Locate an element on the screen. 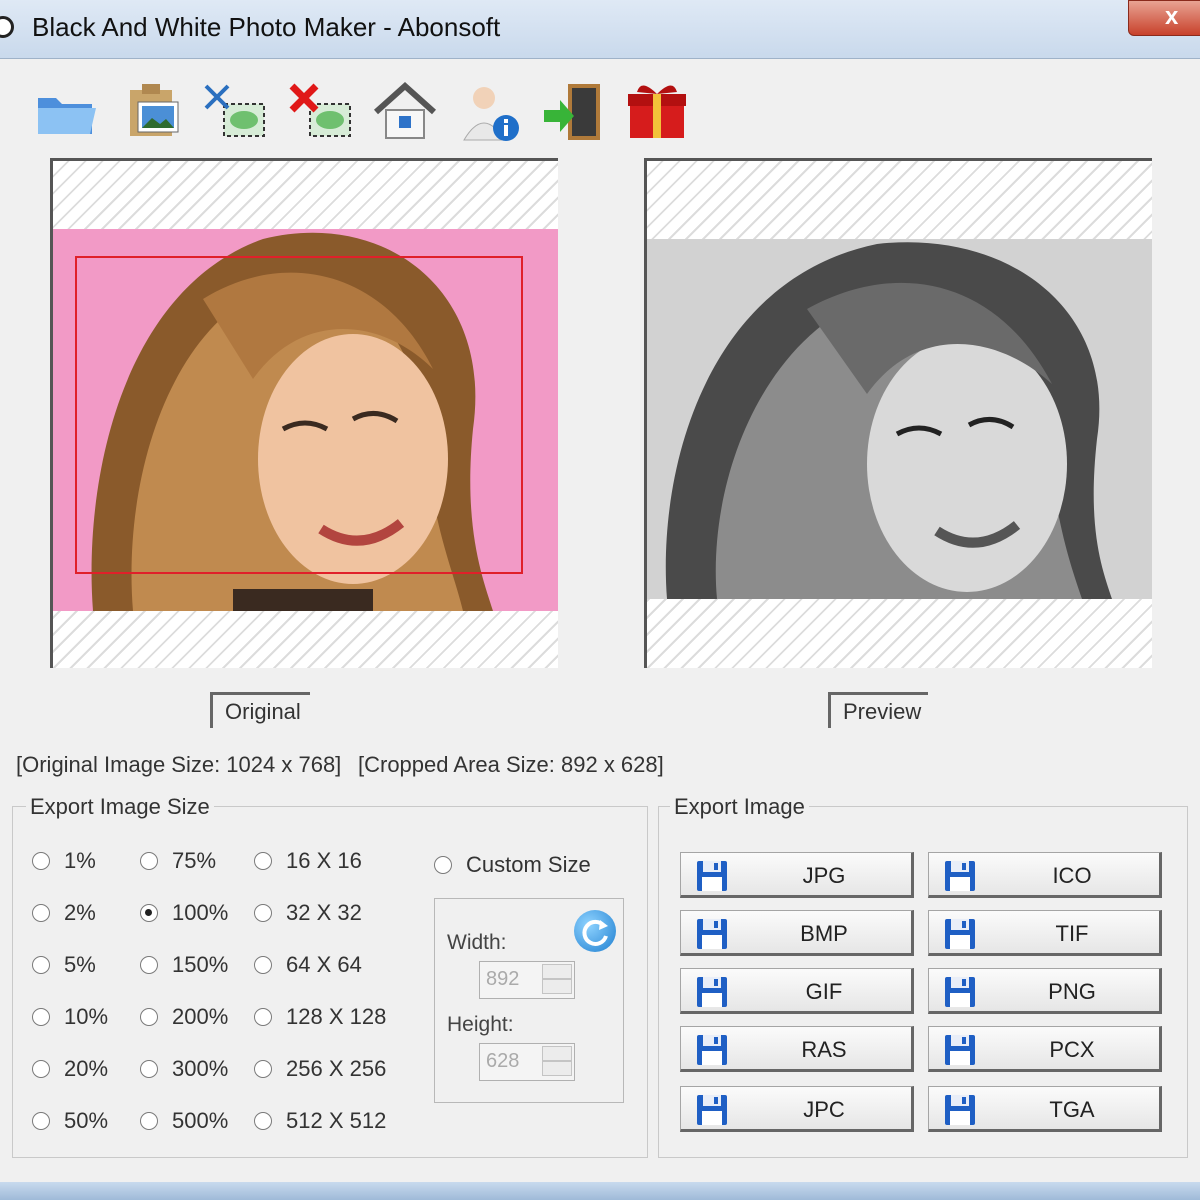 Image resolution: width=1200 pixels, height=1200 pixels. radio-custom-size: Custom Size is located at coordinates (512, 865).